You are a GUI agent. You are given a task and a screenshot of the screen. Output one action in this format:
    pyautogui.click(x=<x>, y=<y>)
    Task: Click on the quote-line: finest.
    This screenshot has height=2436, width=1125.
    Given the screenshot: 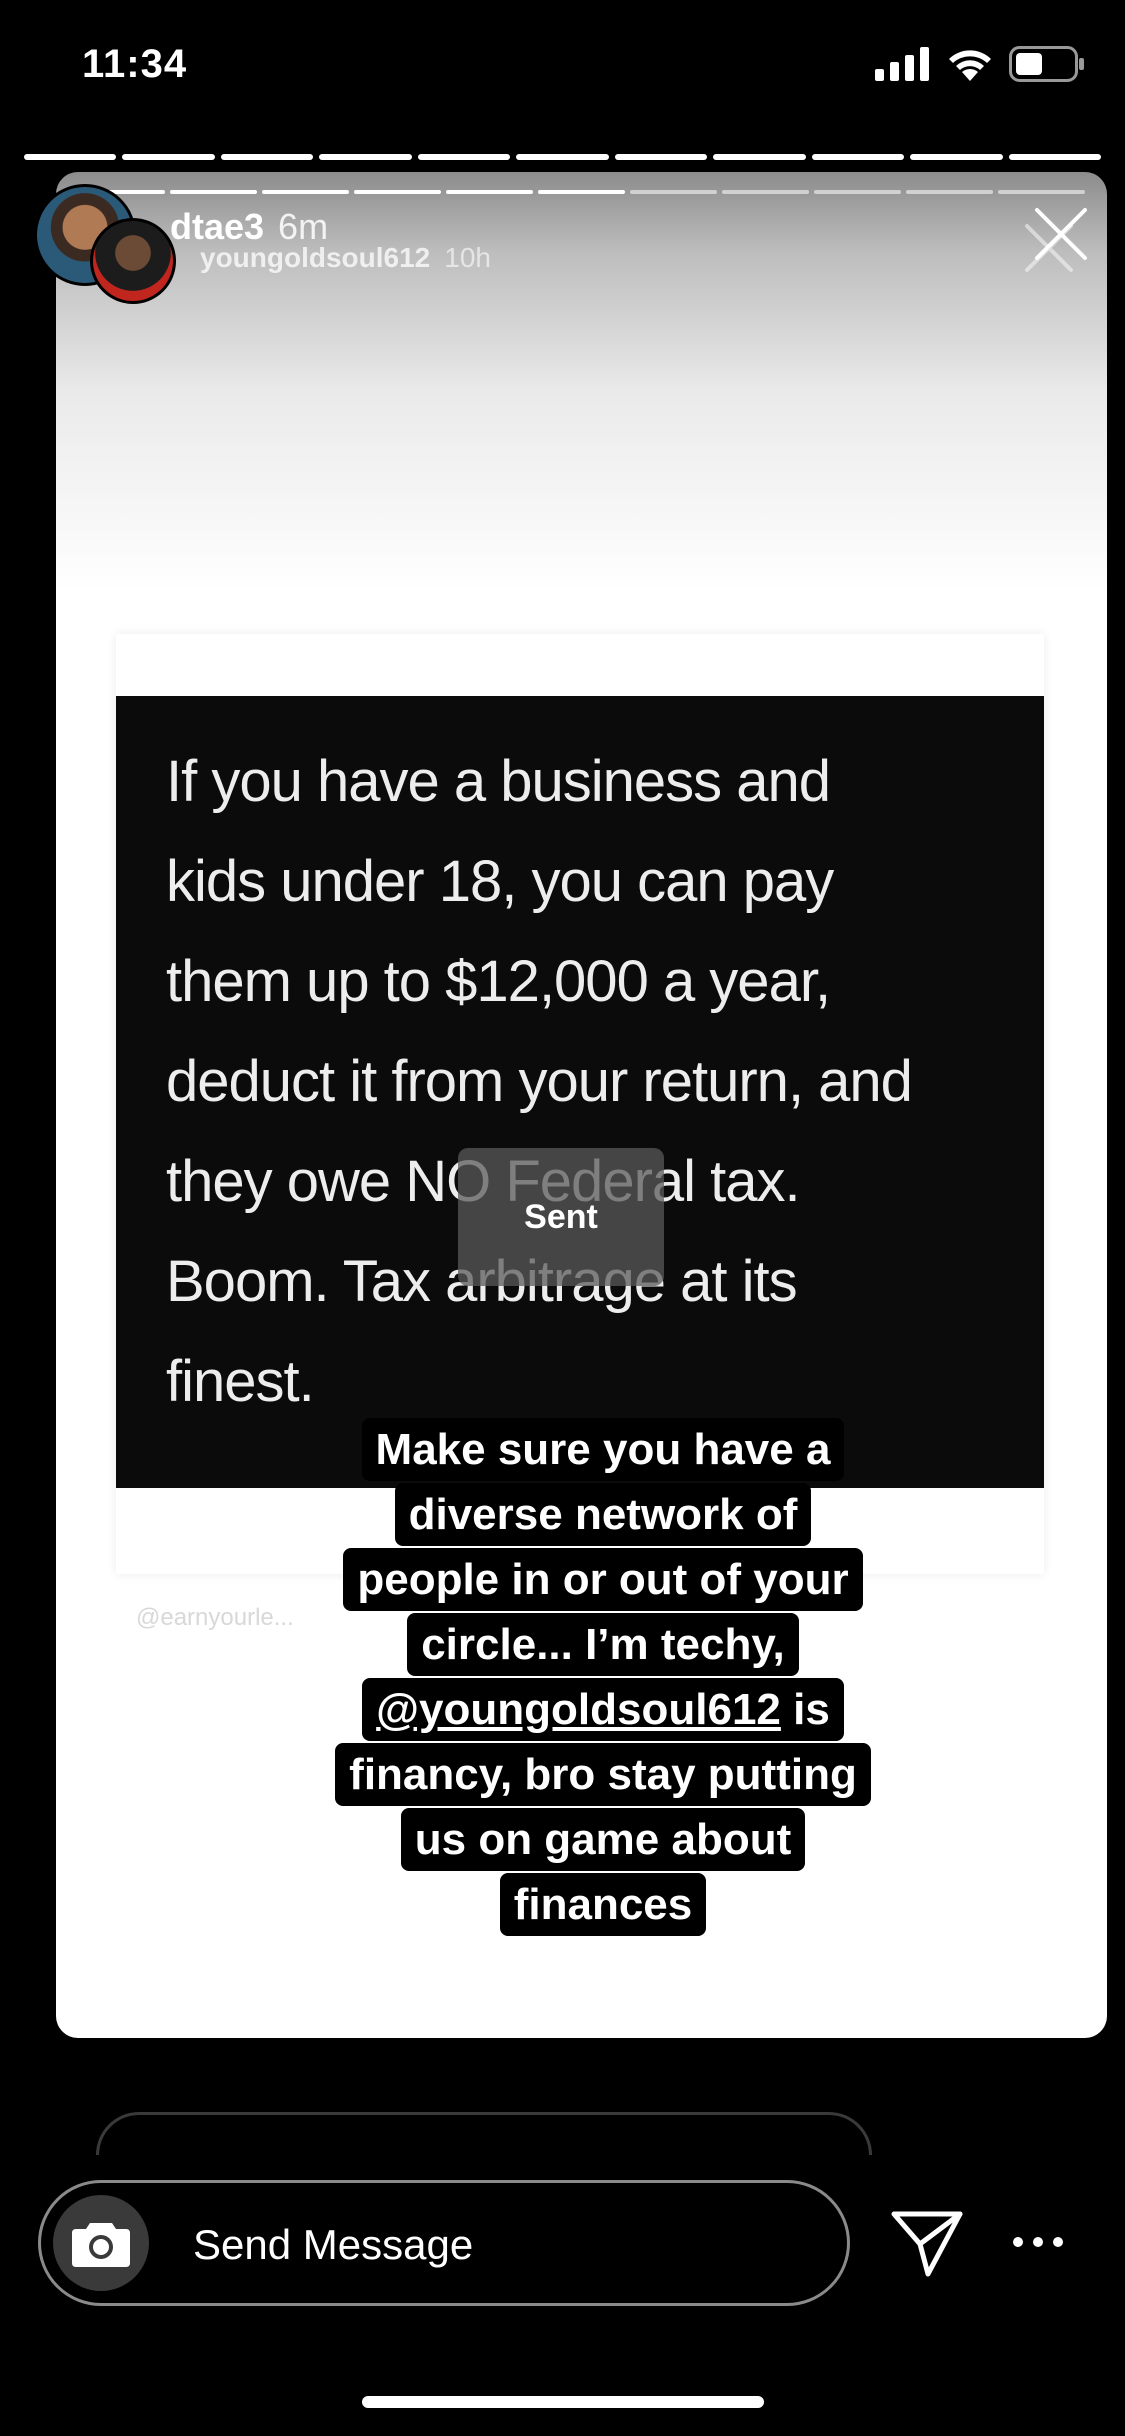 What is the action you would take?
    pyautogui.click(x=240, y=1381)
    